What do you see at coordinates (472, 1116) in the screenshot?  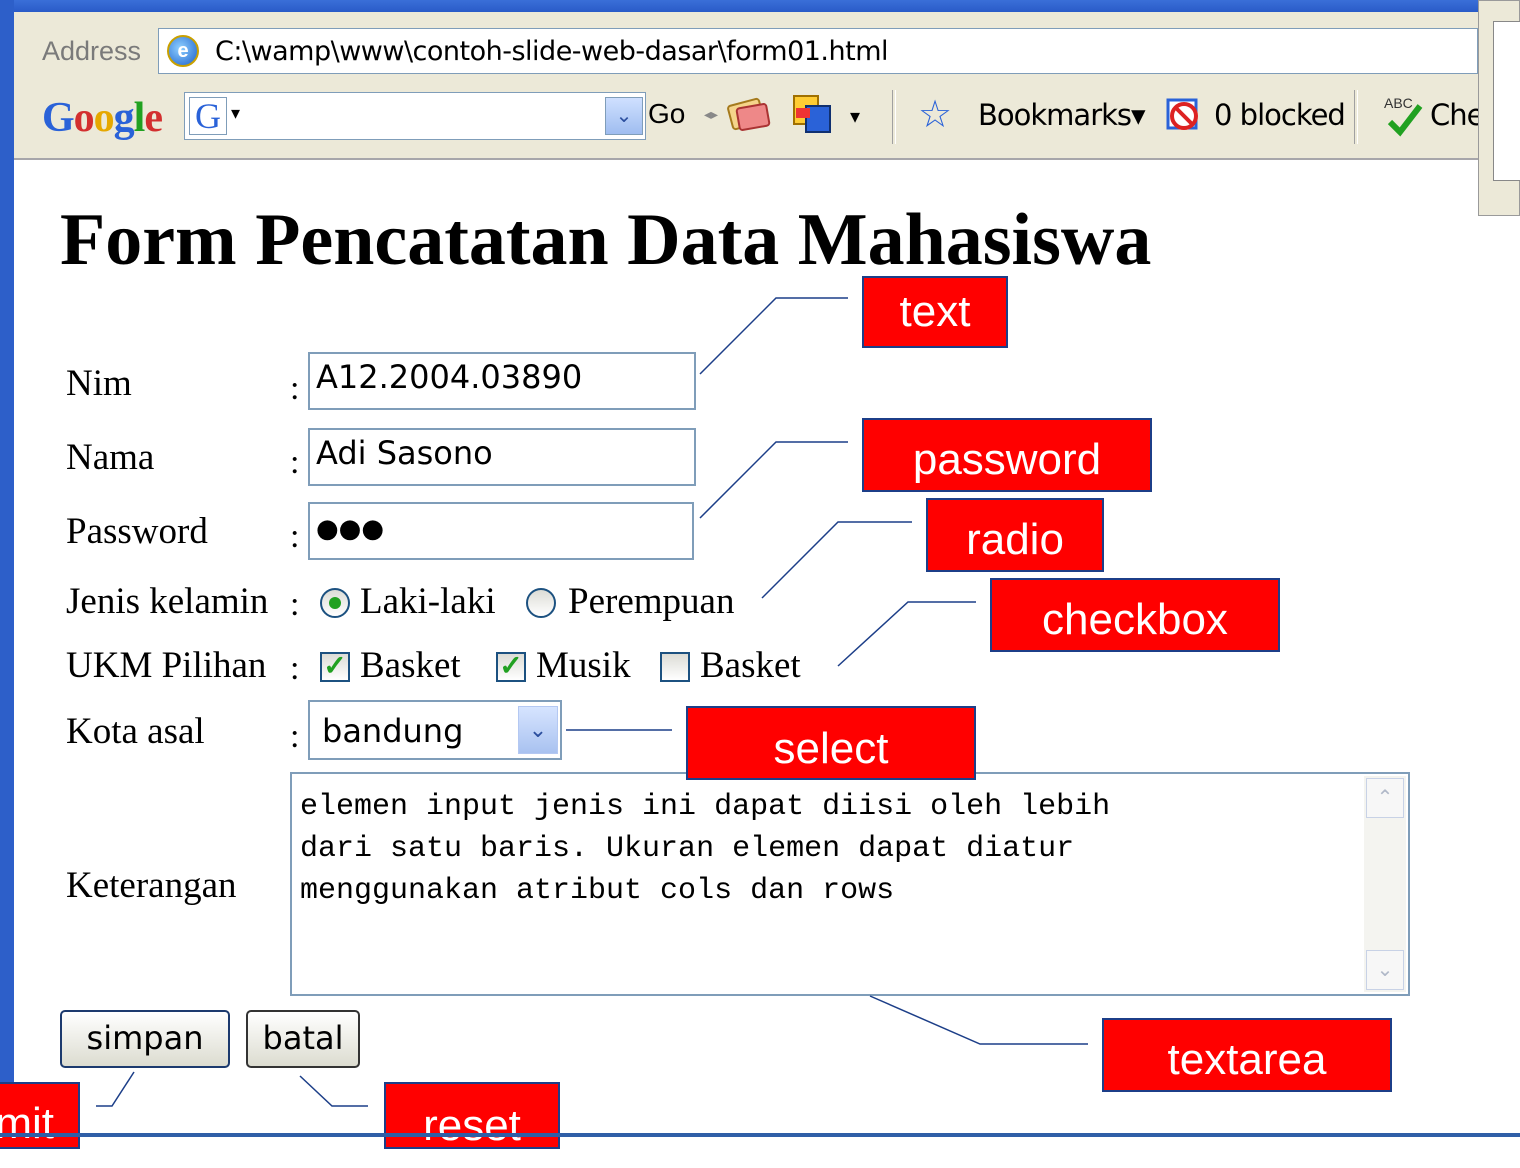 I see `callout-reset: reset` at bounding box center [472, 1116].